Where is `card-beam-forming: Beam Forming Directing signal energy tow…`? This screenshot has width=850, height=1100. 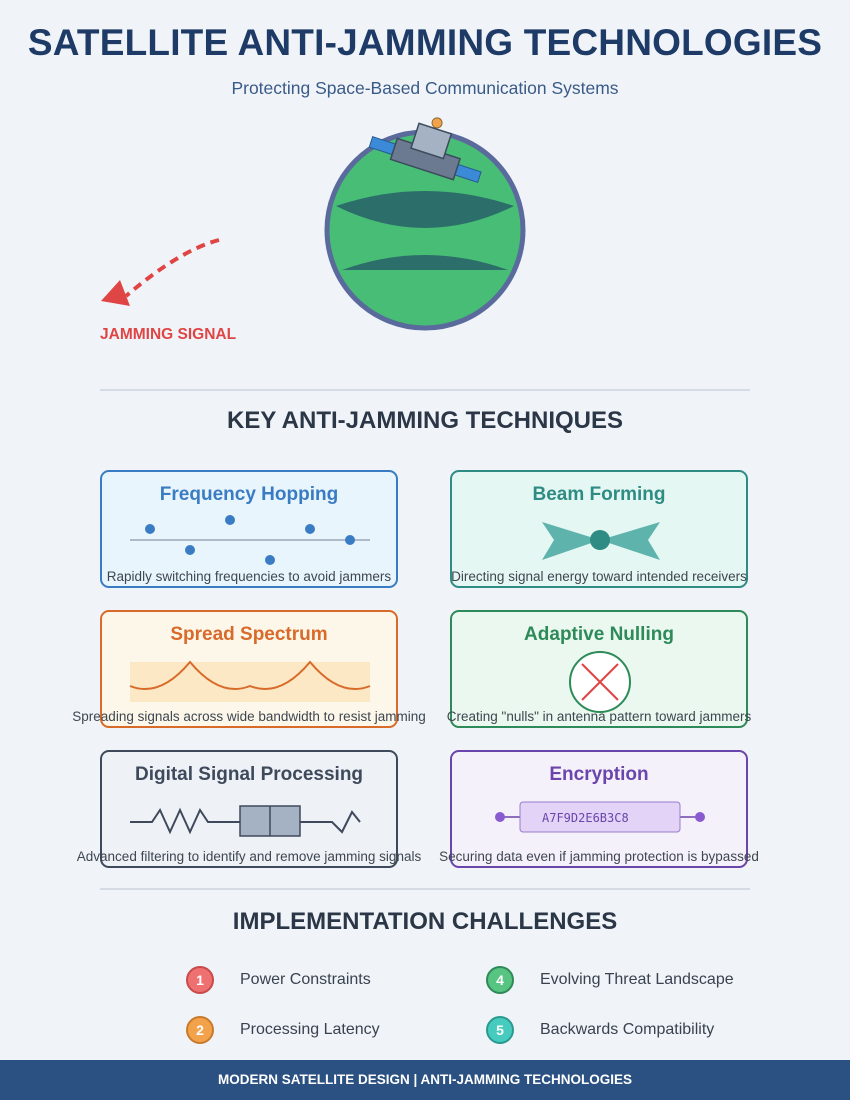
card-beam-forming: Beam Forming Directing signal energy tow… is located at coordinates (599, 529).